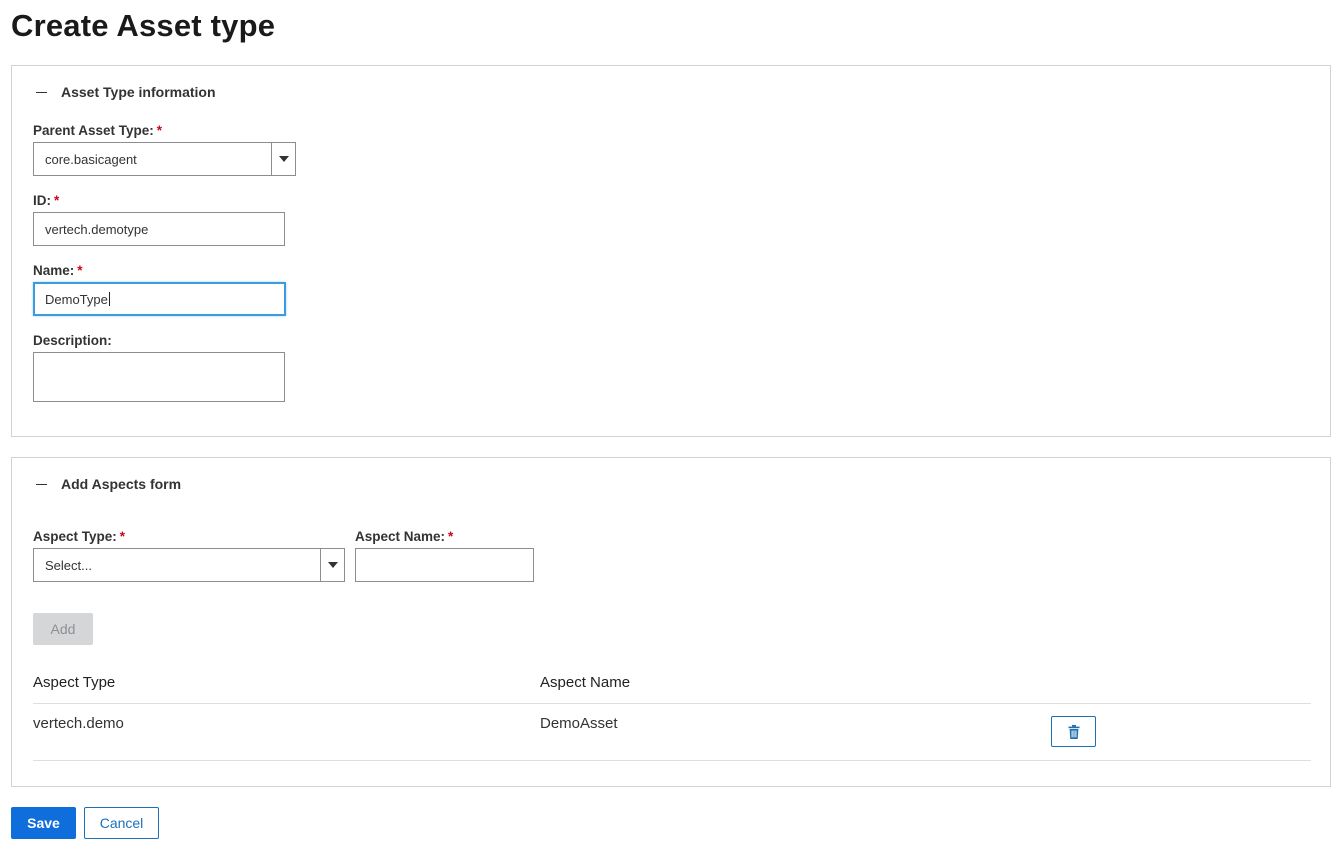 This screenshot has width=1343, height=861. I want to click on aspect-type-label-text: Aspect Type:, so click(75, 536).